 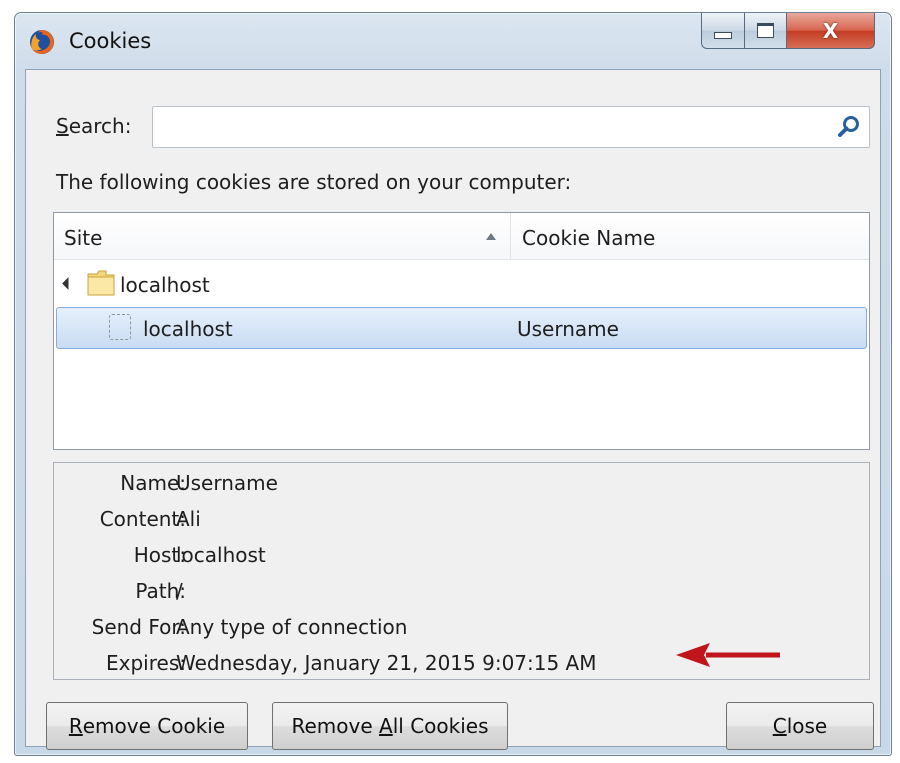 What do you see at coordinates (491, 236) in the screenshot?
I see `sort-ascending-icon` at bounding box center [491, 236].